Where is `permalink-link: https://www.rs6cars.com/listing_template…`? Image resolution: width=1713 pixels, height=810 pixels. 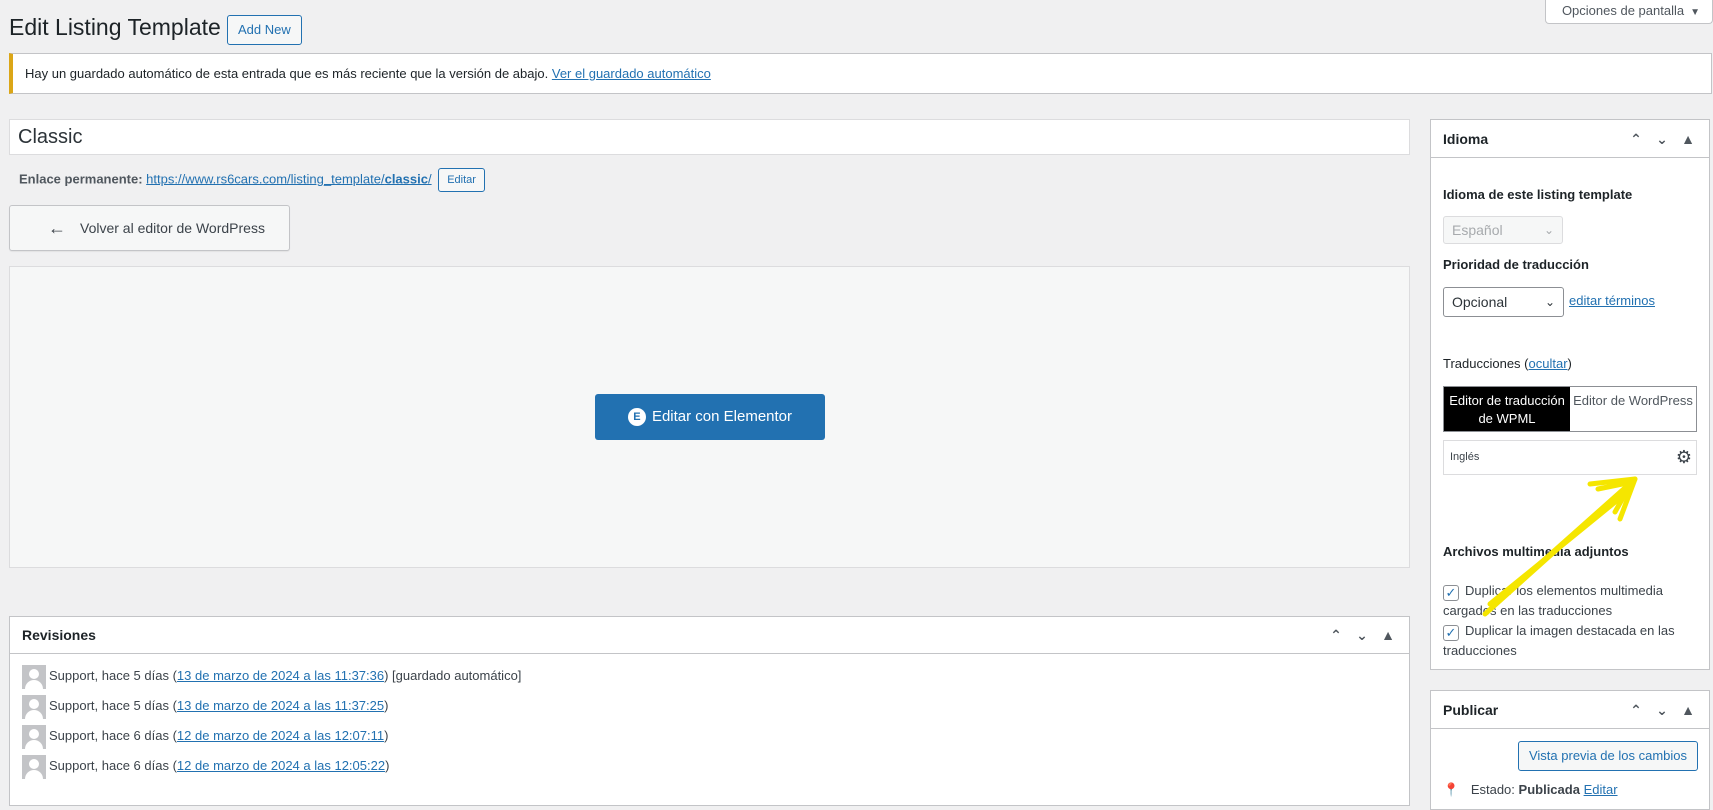 permalink-link: https://www.rs6cars.com/listing_template… is located at coordinates (288, 178).